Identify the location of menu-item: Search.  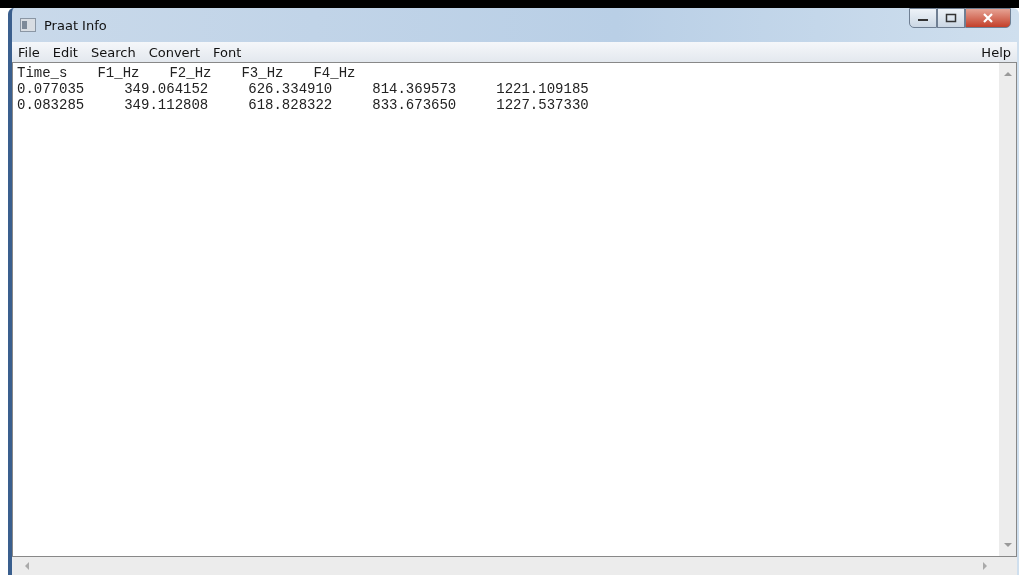
(113, 52).